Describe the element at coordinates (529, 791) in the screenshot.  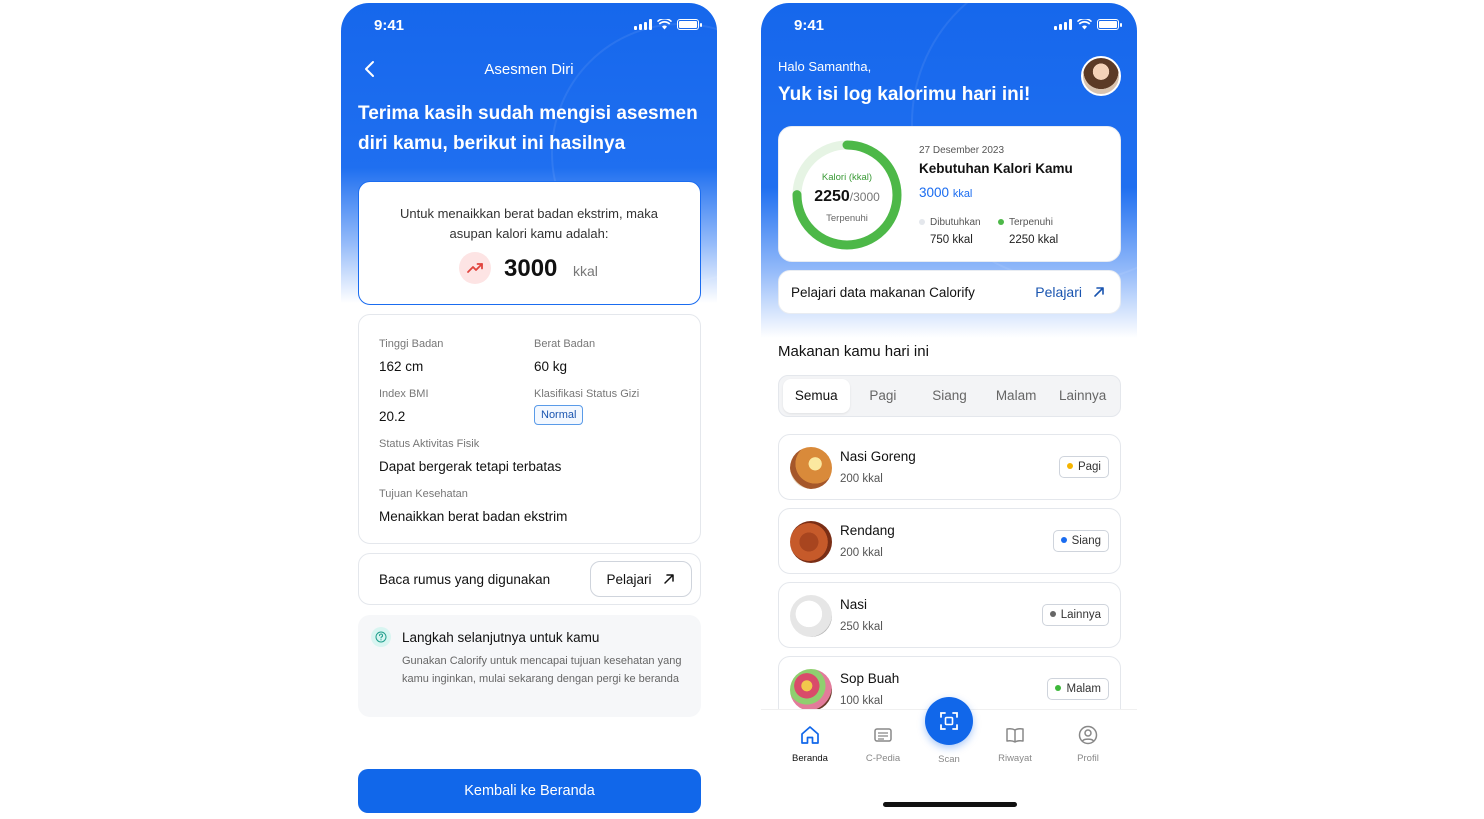
I see `back-to-home-button: Kembali ke Beranda` at that location.